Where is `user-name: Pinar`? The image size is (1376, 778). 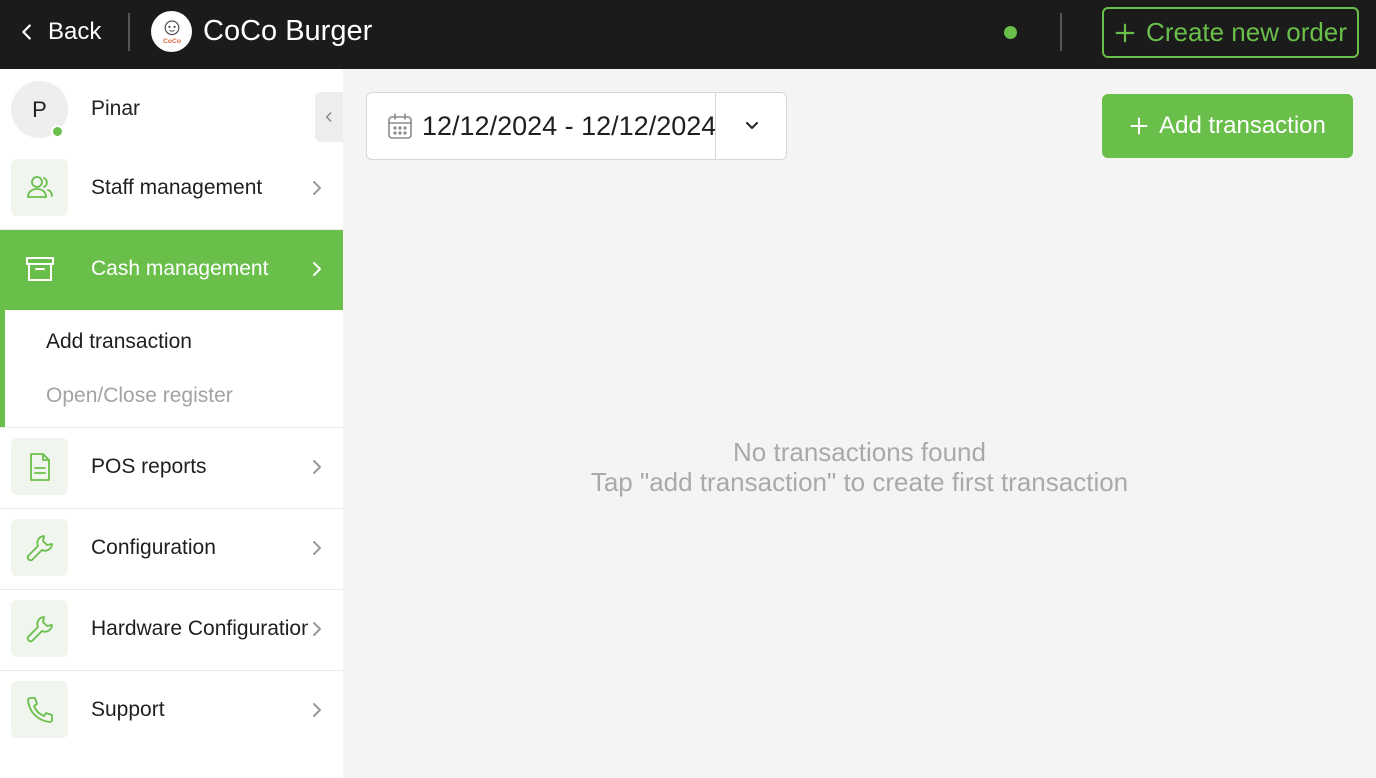
user-name: Pinar is located at coordinates (116, 108).